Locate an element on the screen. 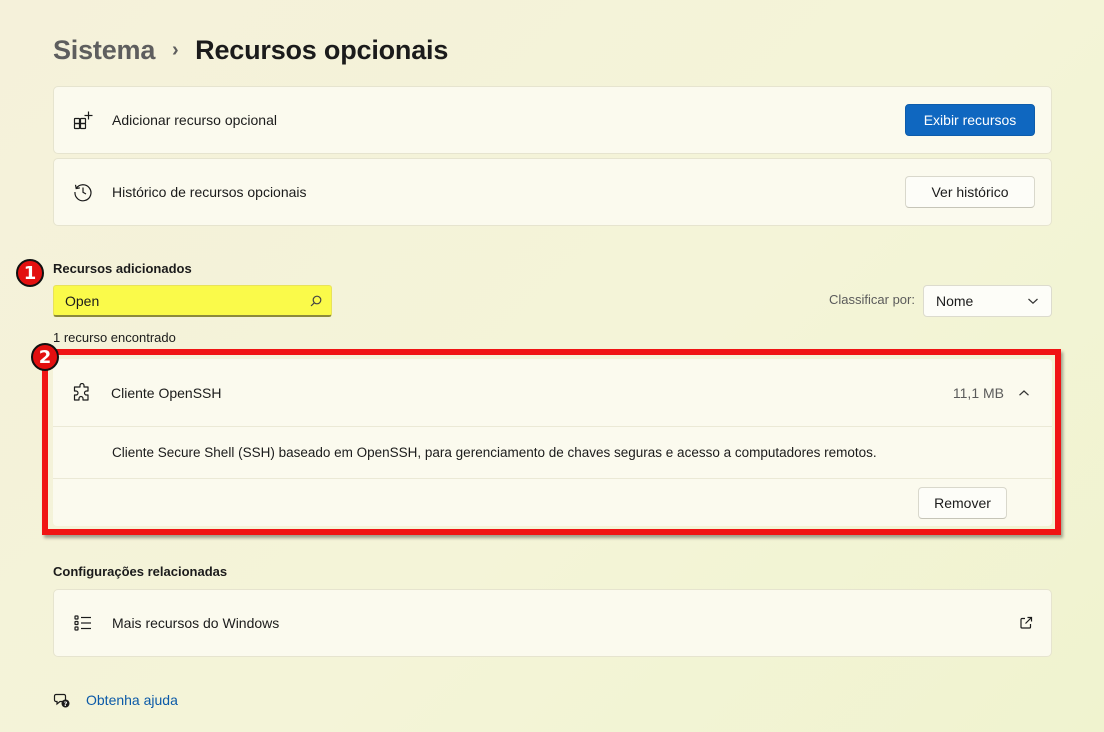 The height and width of the screenshot is (732, 1104). results-count: 1 recurso encontrado is located at coordinates (114, 337).